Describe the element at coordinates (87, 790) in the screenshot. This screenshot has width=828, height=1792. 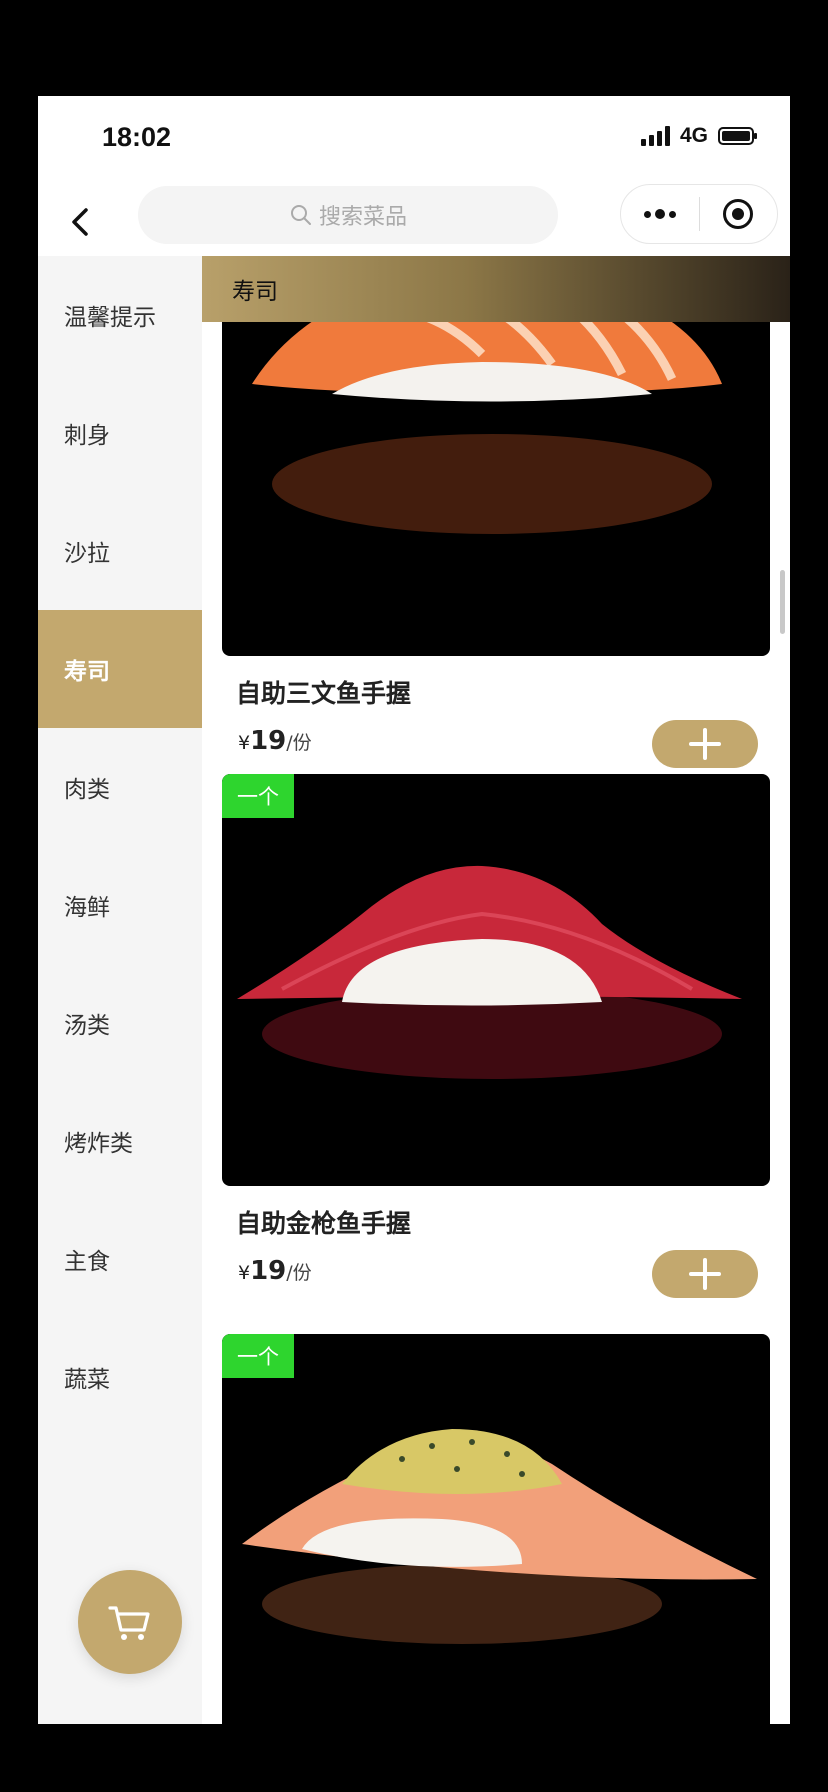
I see `sidebar-item-label: 肉类` at that location.